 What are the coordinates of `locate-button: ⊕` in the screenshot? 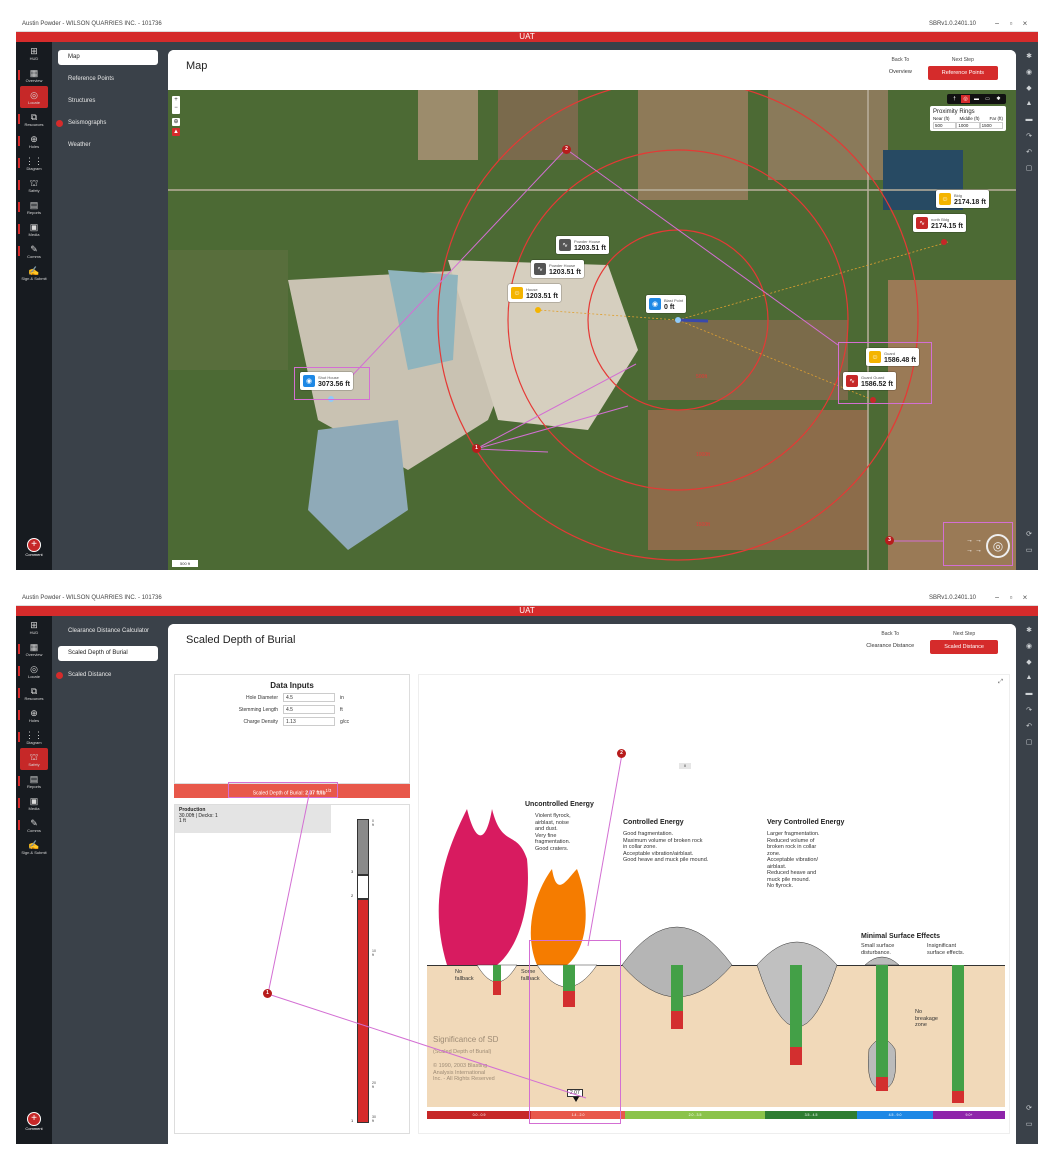 It's located at (176, 122).